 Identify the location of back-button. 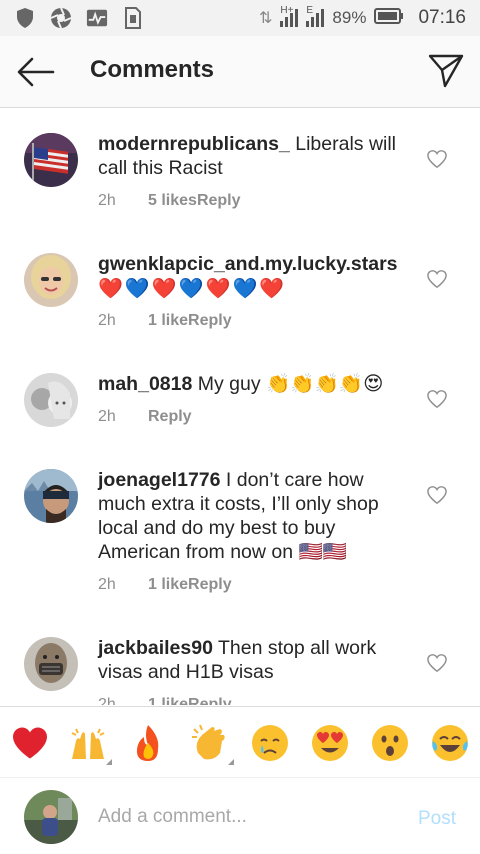
(36, 72).